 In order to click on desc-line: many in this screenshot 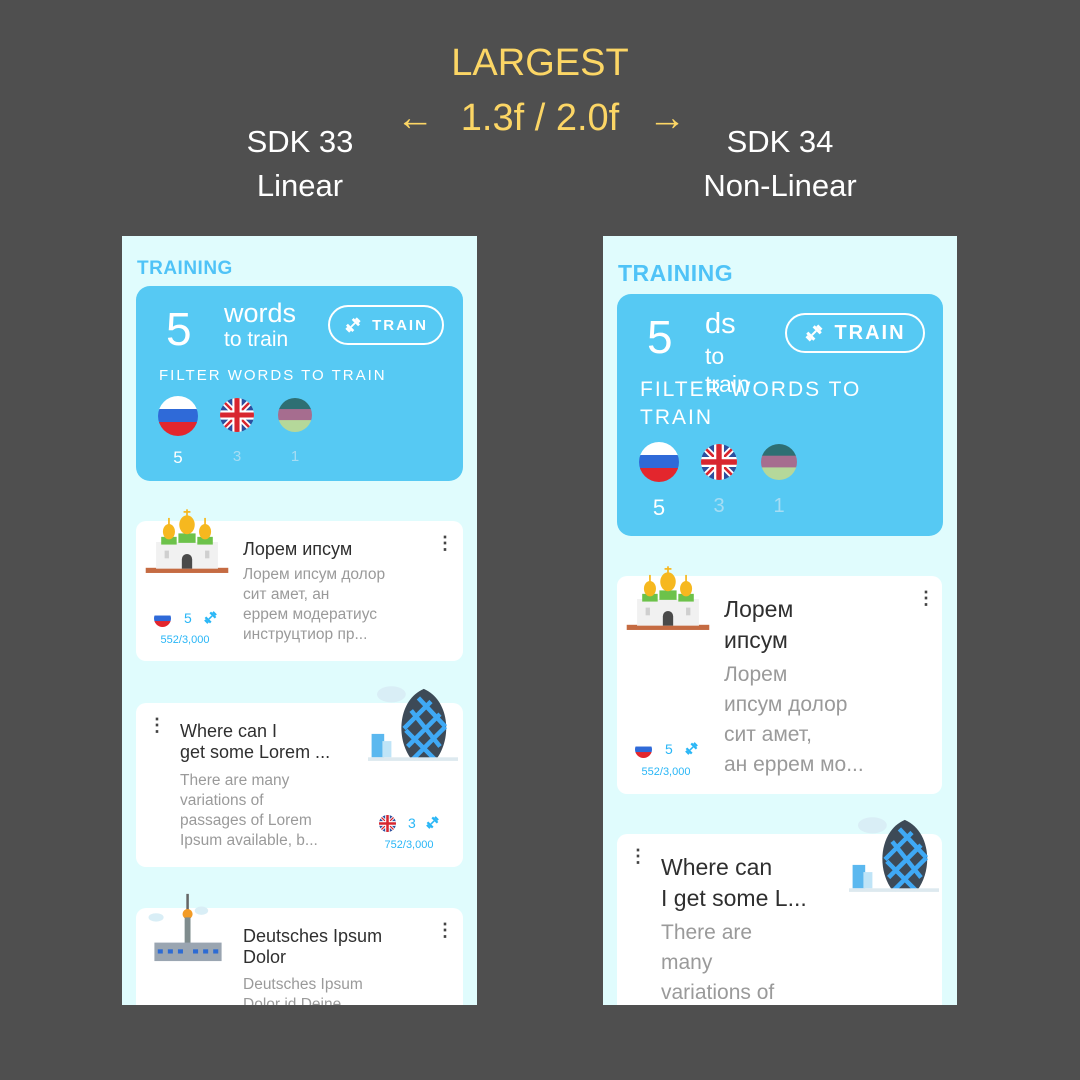, I will do `click(687, 962)`.